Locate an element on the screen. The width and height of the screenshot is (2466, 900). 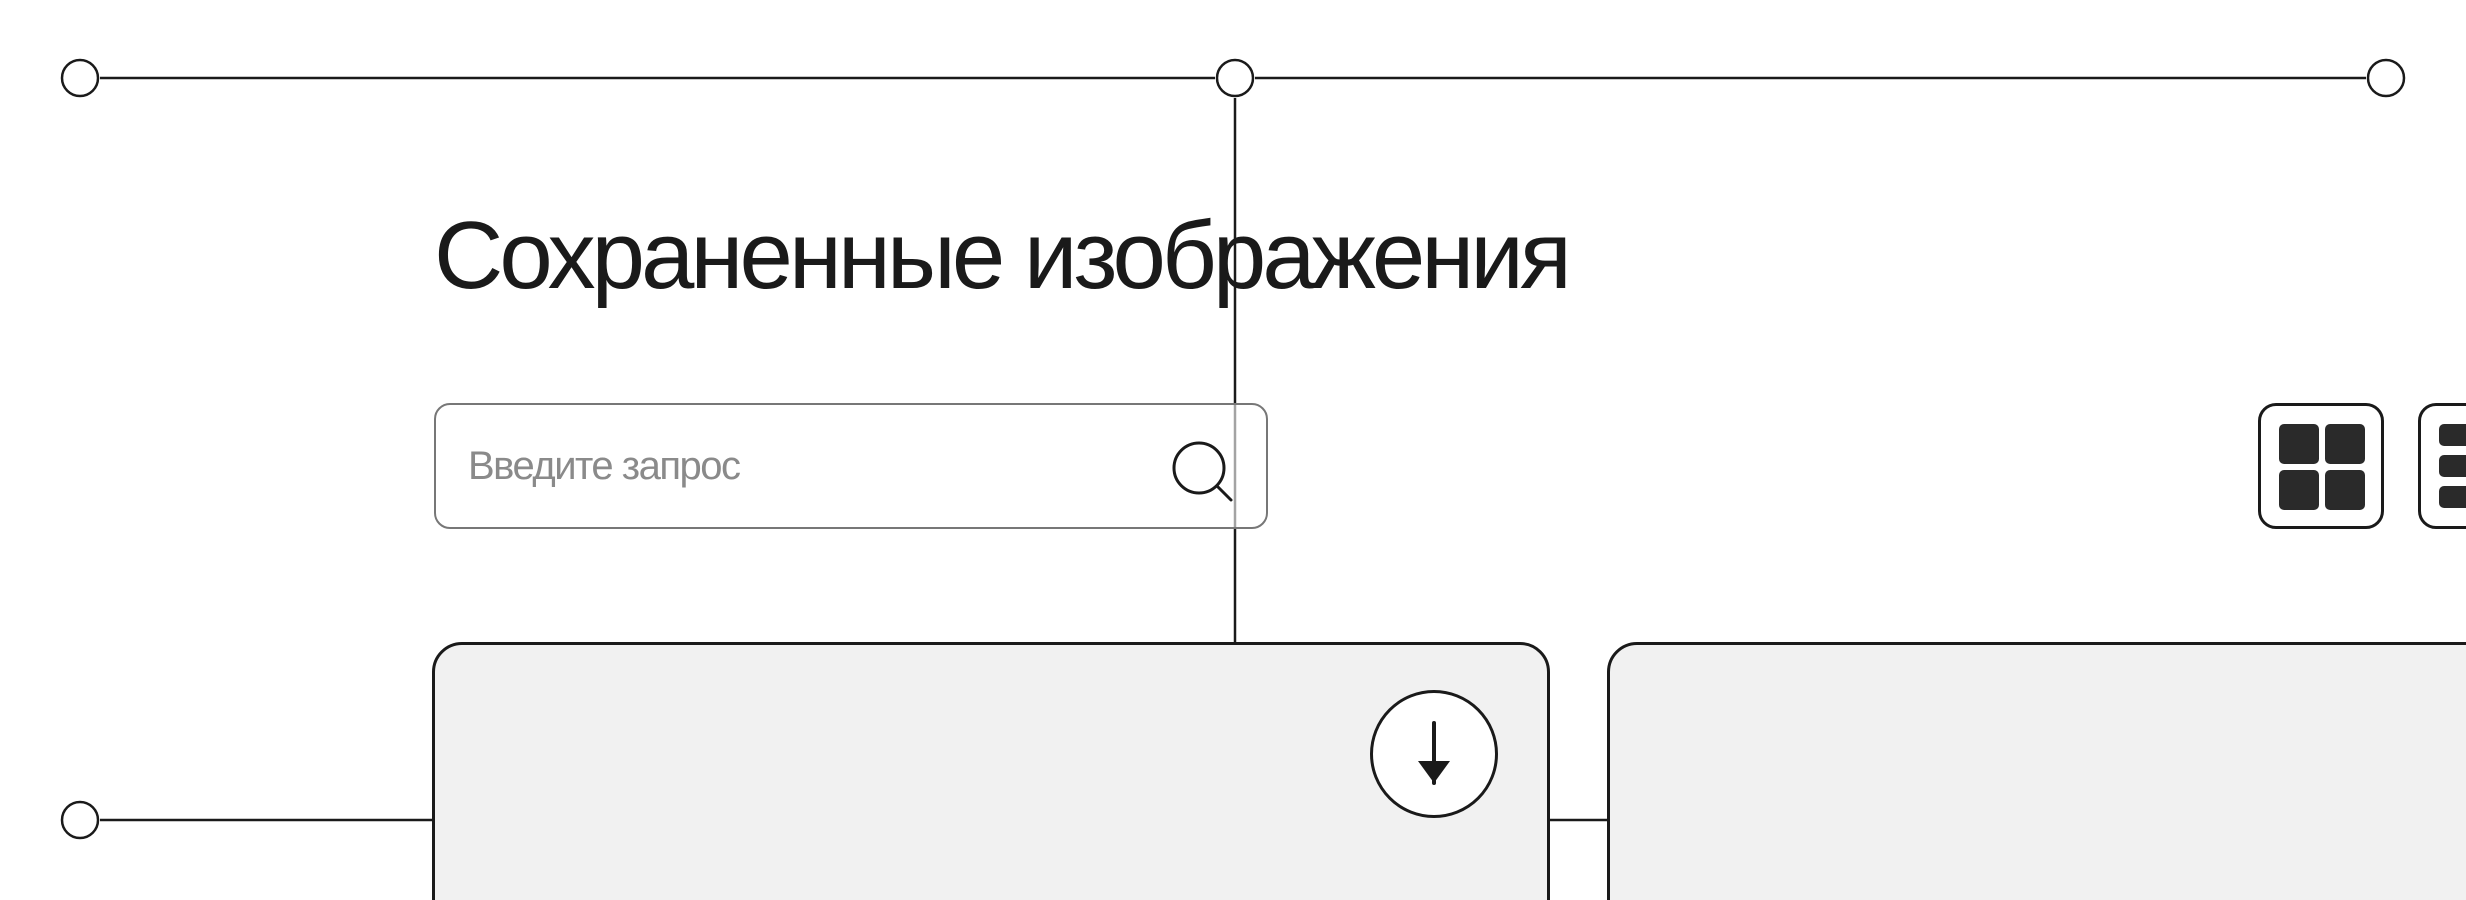
search-icon is located at coordinates (1204, 470).